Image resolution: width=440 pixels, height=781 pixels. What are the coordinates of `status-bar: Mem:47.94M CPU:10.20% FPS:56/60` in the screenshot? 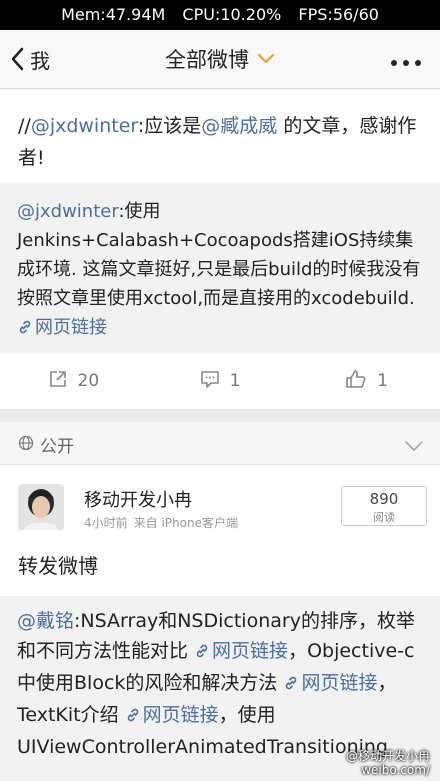 It's located at (220, 15).